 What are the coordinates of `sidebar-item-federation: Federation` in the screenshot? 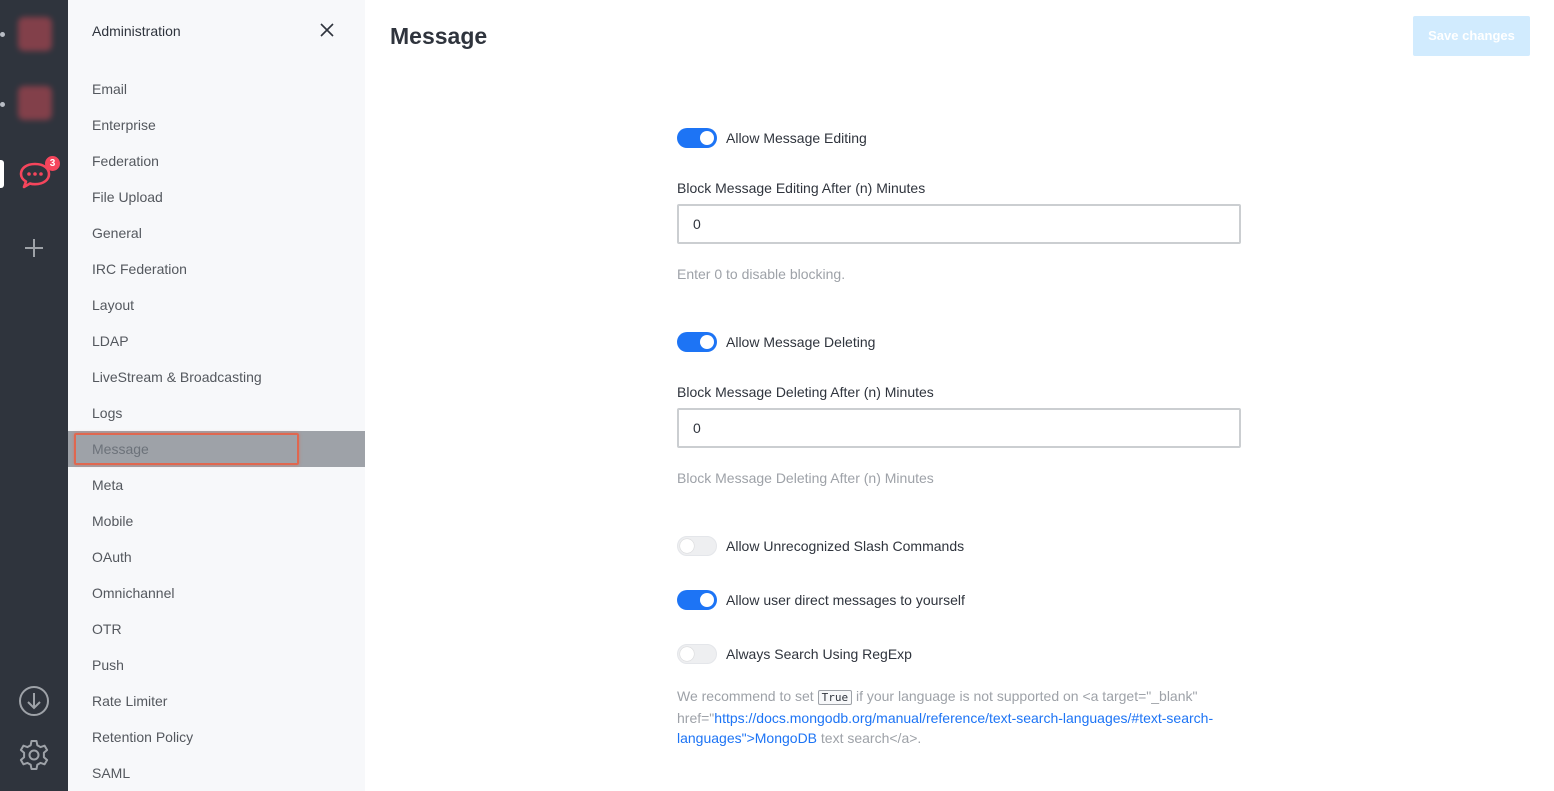 It's located at (216, 161).